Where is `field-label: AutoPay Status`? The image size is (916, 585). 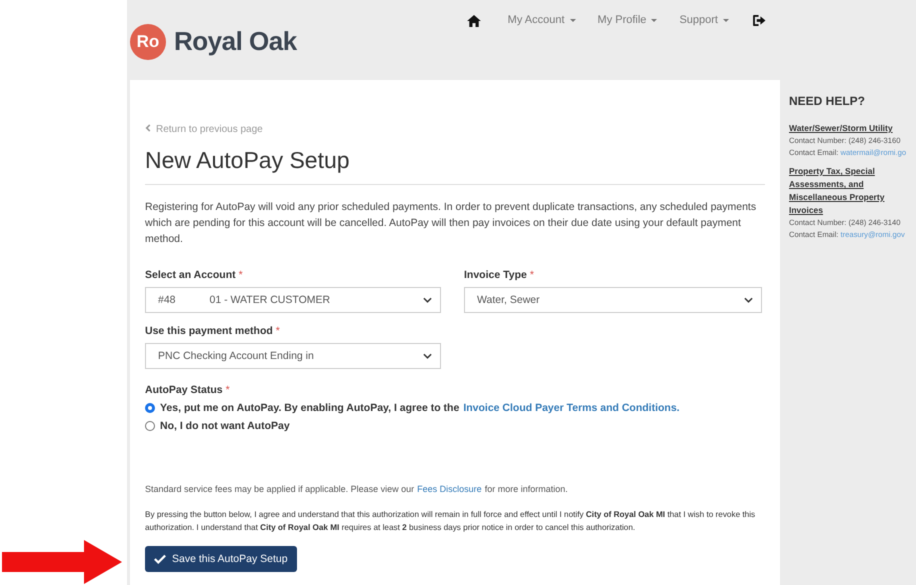
field-label: AutoPay Status is located at coordinates (184, 390).